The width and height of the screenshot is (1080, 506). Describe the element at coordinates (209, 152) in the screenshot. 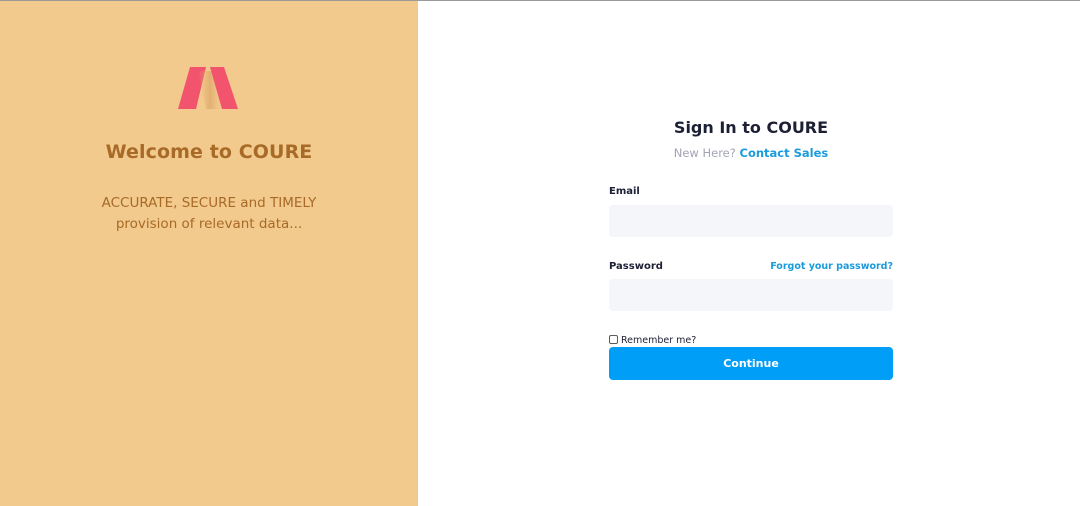

I see `welcome-title: Welcome to COURE` at that location.